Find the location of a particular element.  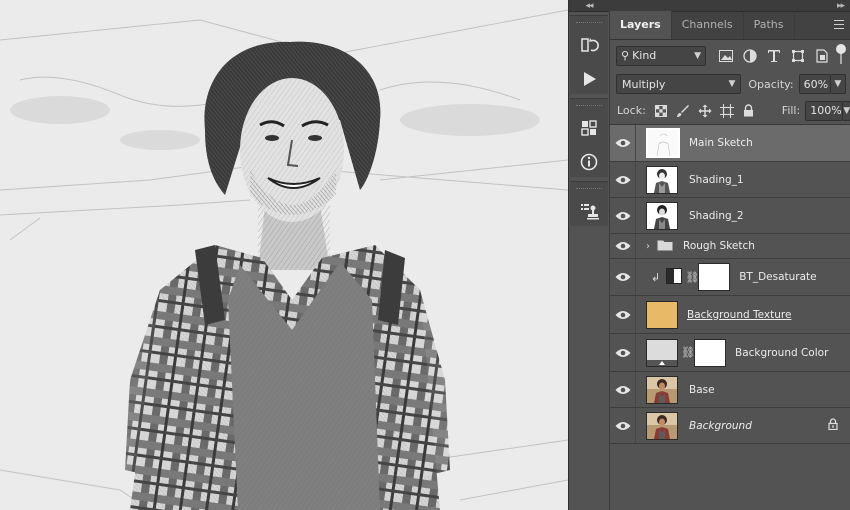

lock-image-pixels-icon is located at coordinates (683, 111).